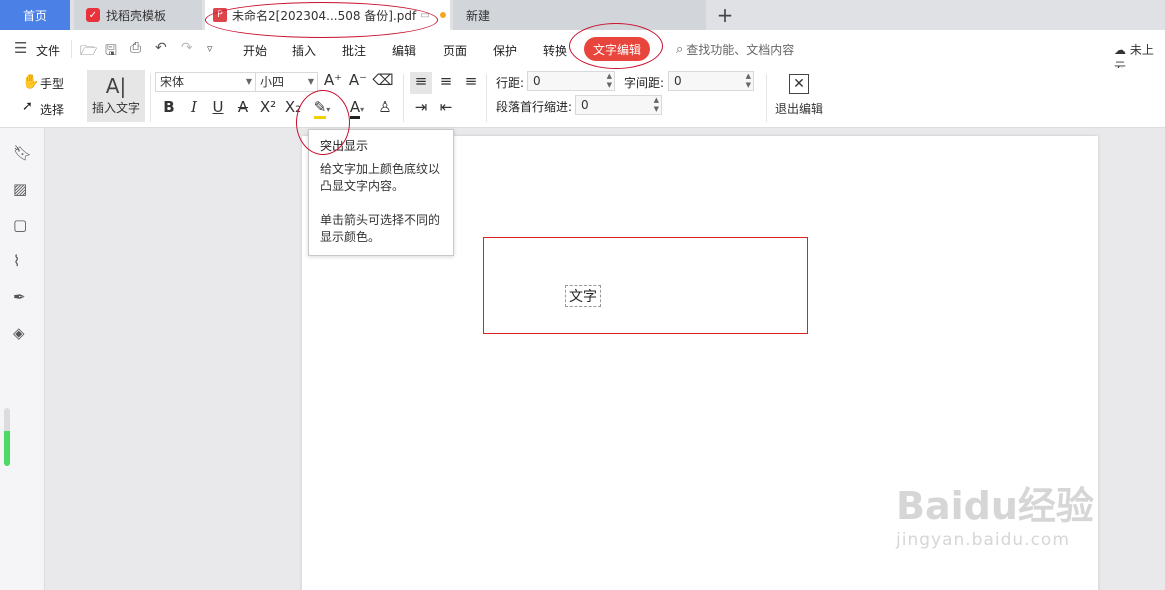  I want to click on char-spacing-label: 字间距:, so click(644, 83).